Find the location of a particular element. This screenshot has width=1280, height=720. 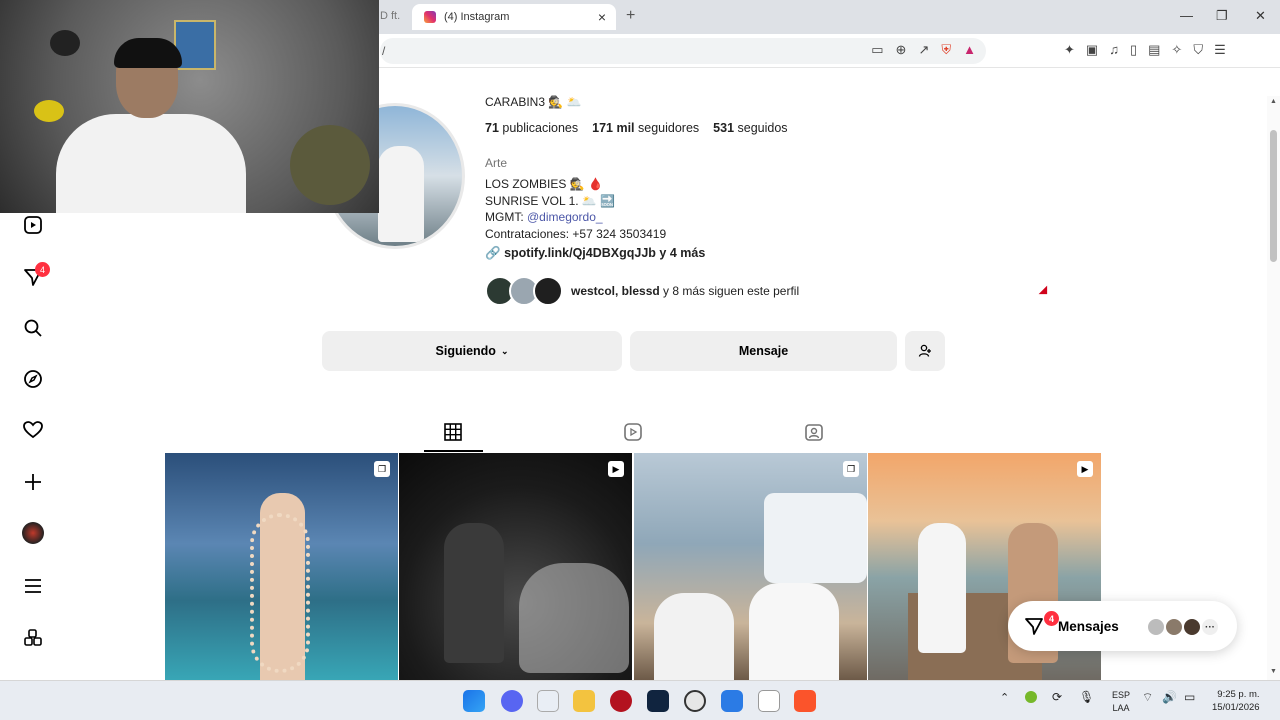

link-icon: 🔗 is located at coordinates (493, 253).